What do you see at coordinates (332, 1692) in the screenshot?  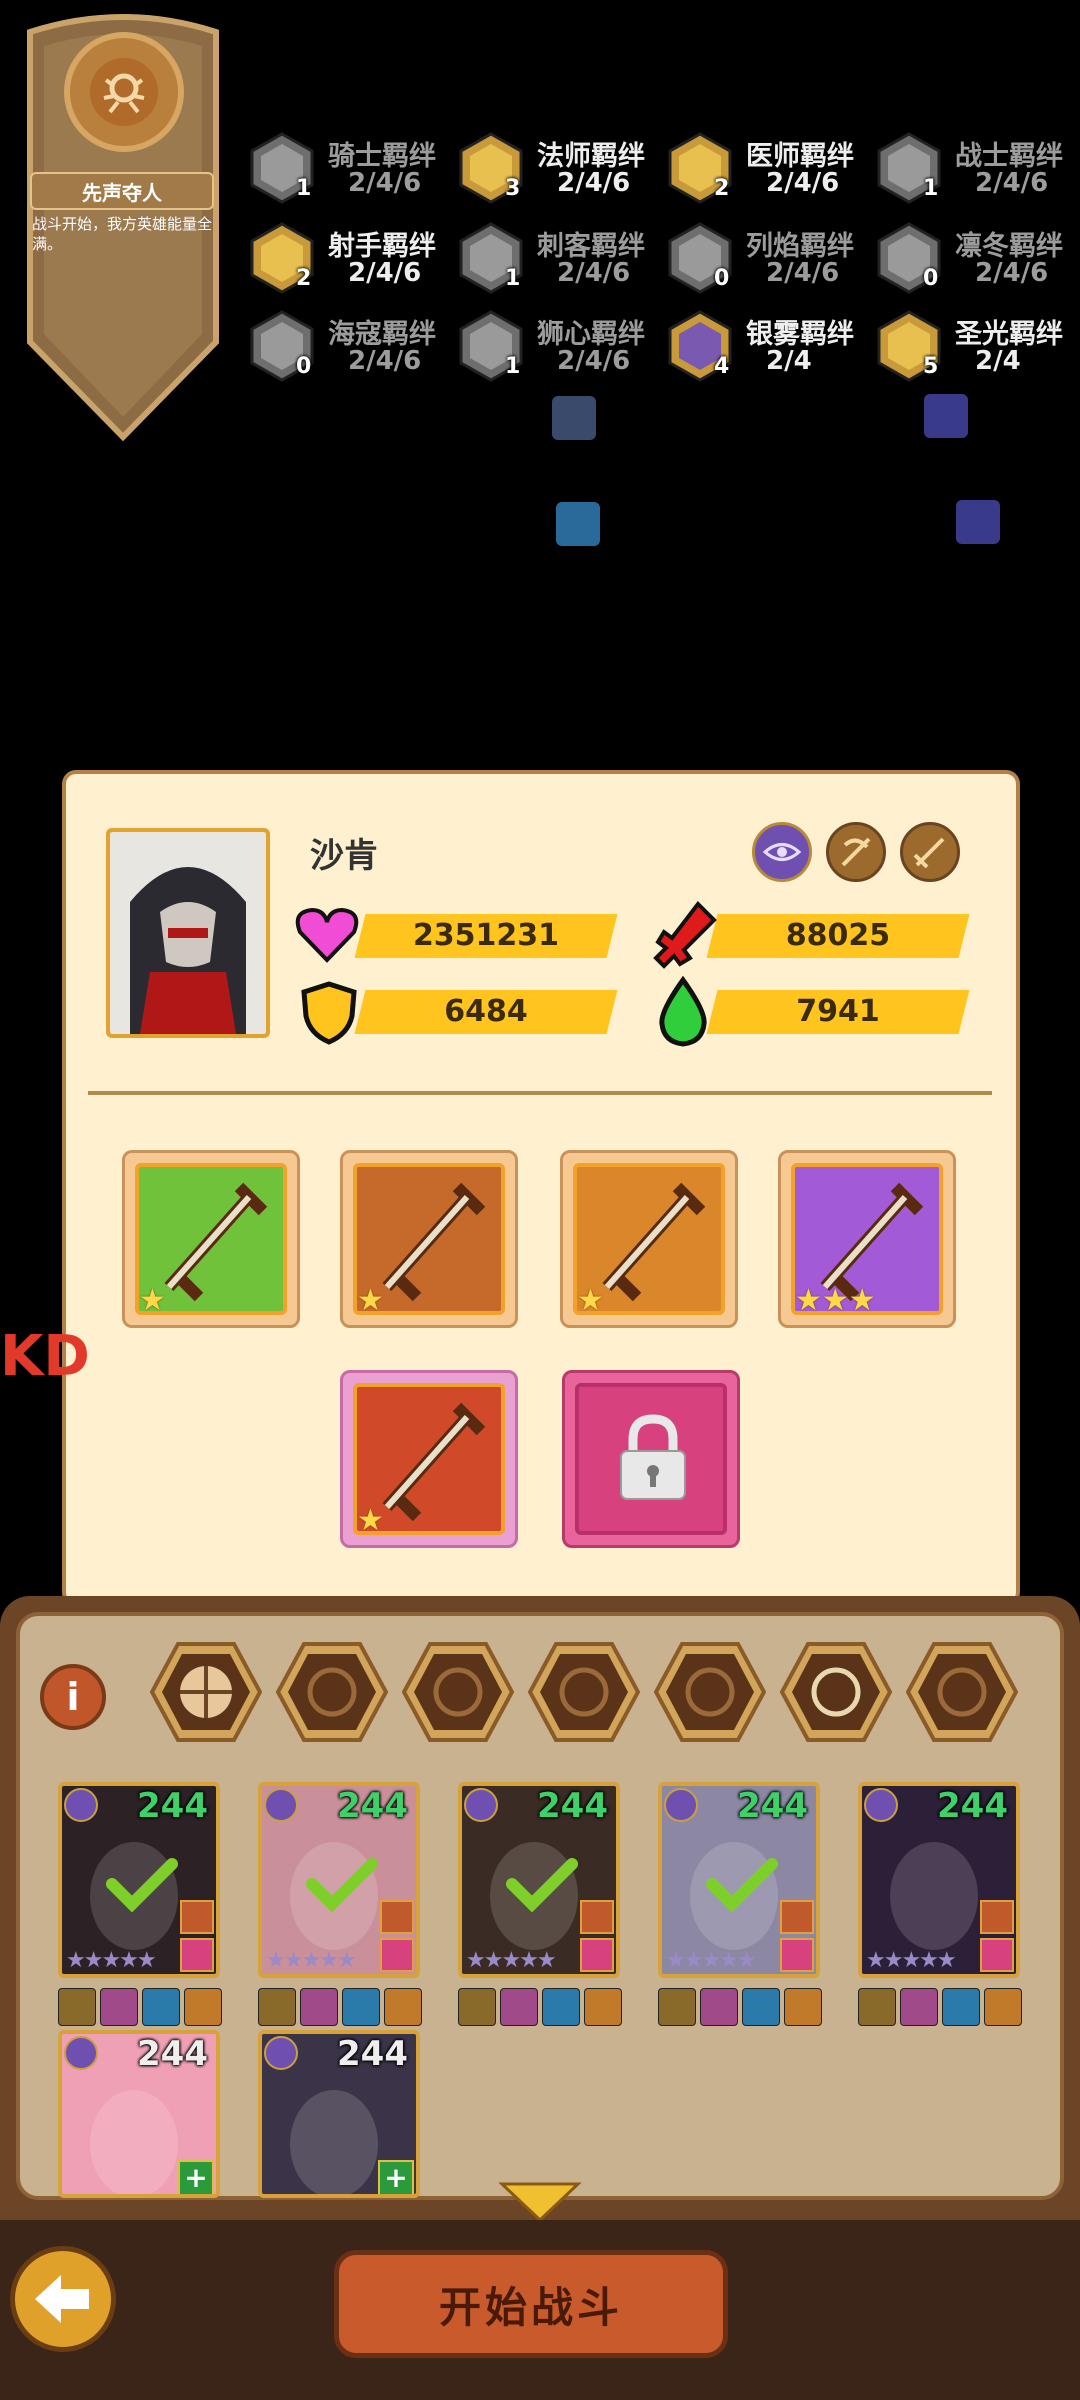 I see `fire-filter` at bounding box center [332, 1692].